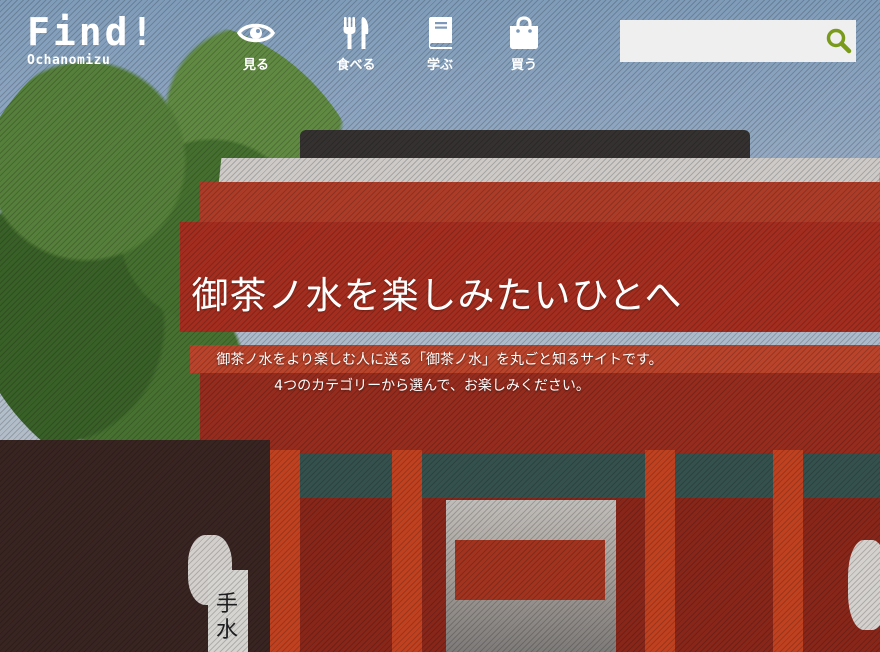 The image size is (880, 652). Describe the element at coordinates (356, 65) in the screenshot. I see `nav-label: 食べる` at that location.